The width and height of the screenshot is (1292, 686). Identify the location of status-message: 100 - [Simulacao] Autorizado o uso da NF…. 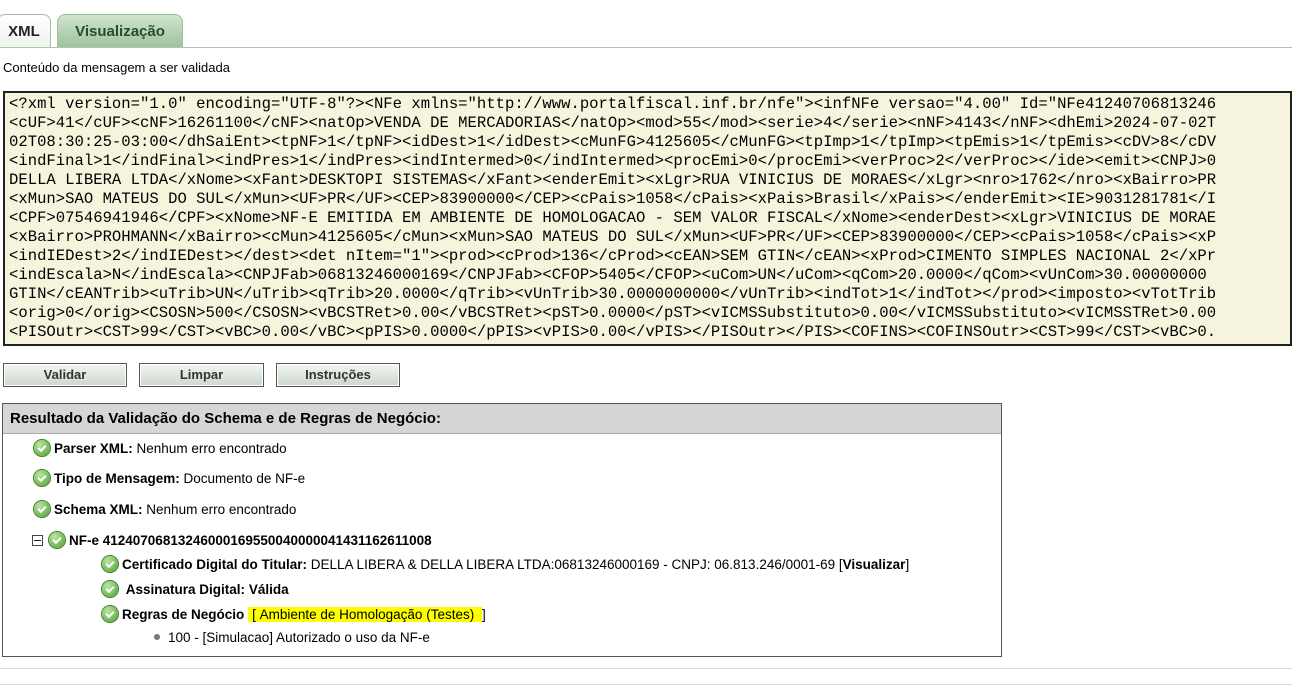
(299, 637).